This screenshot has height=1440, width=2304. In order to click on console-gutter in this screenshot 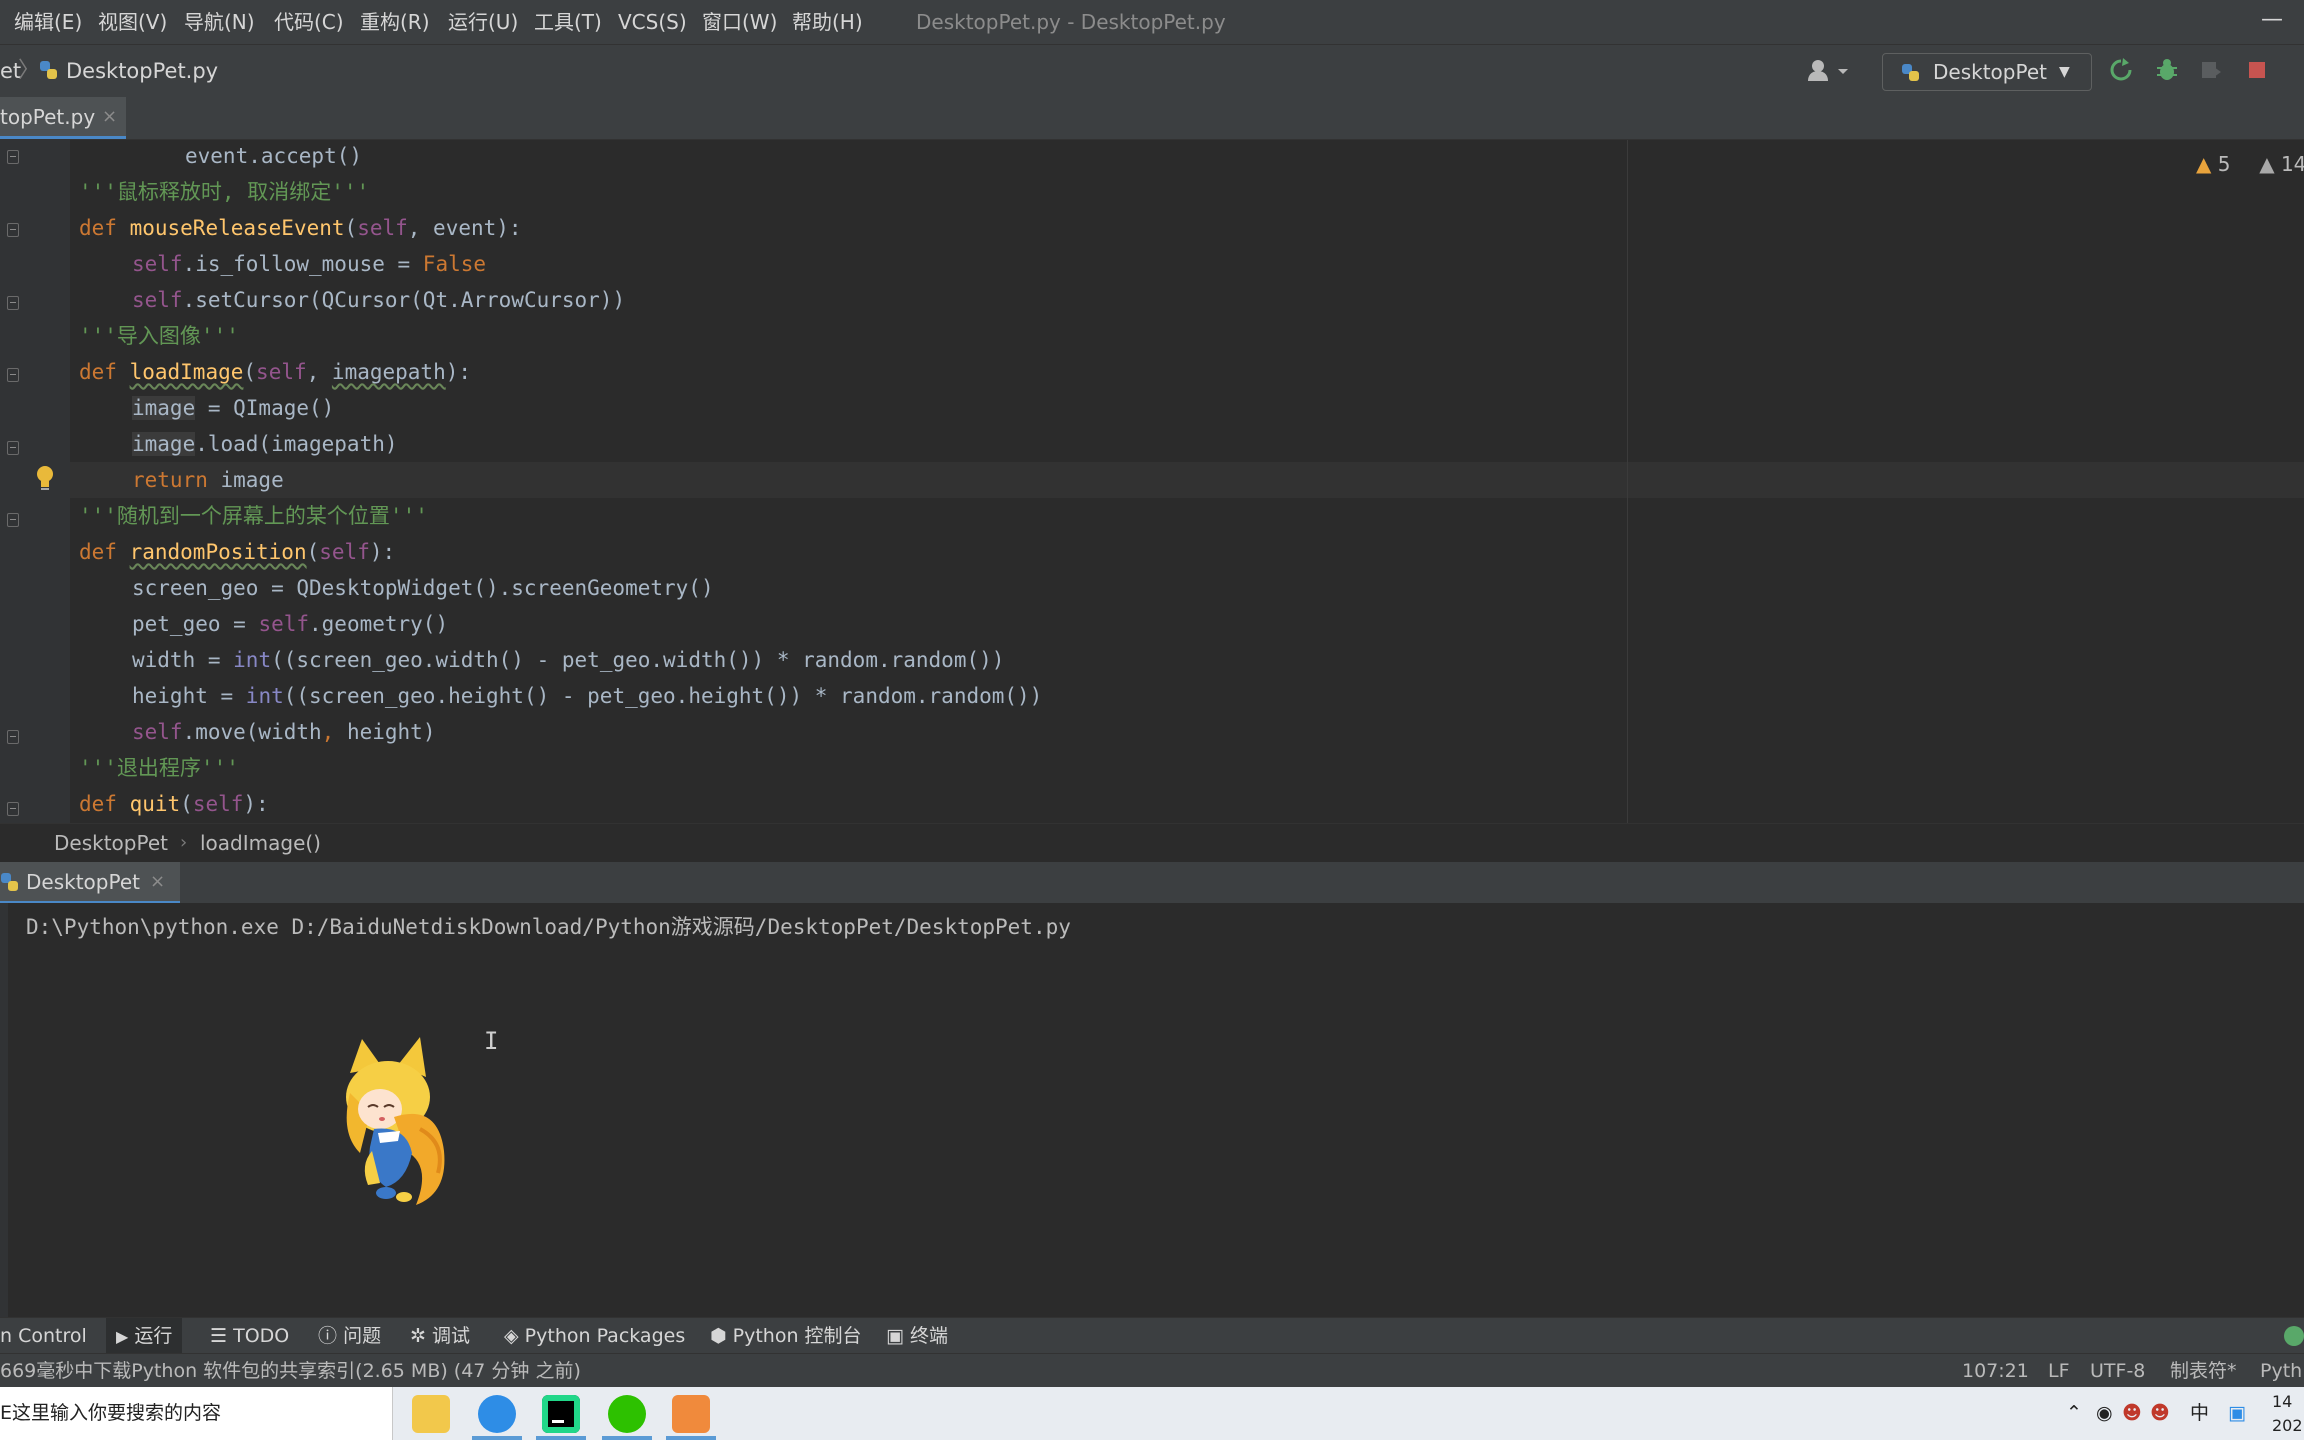, I will do `click(4, 1110)`.